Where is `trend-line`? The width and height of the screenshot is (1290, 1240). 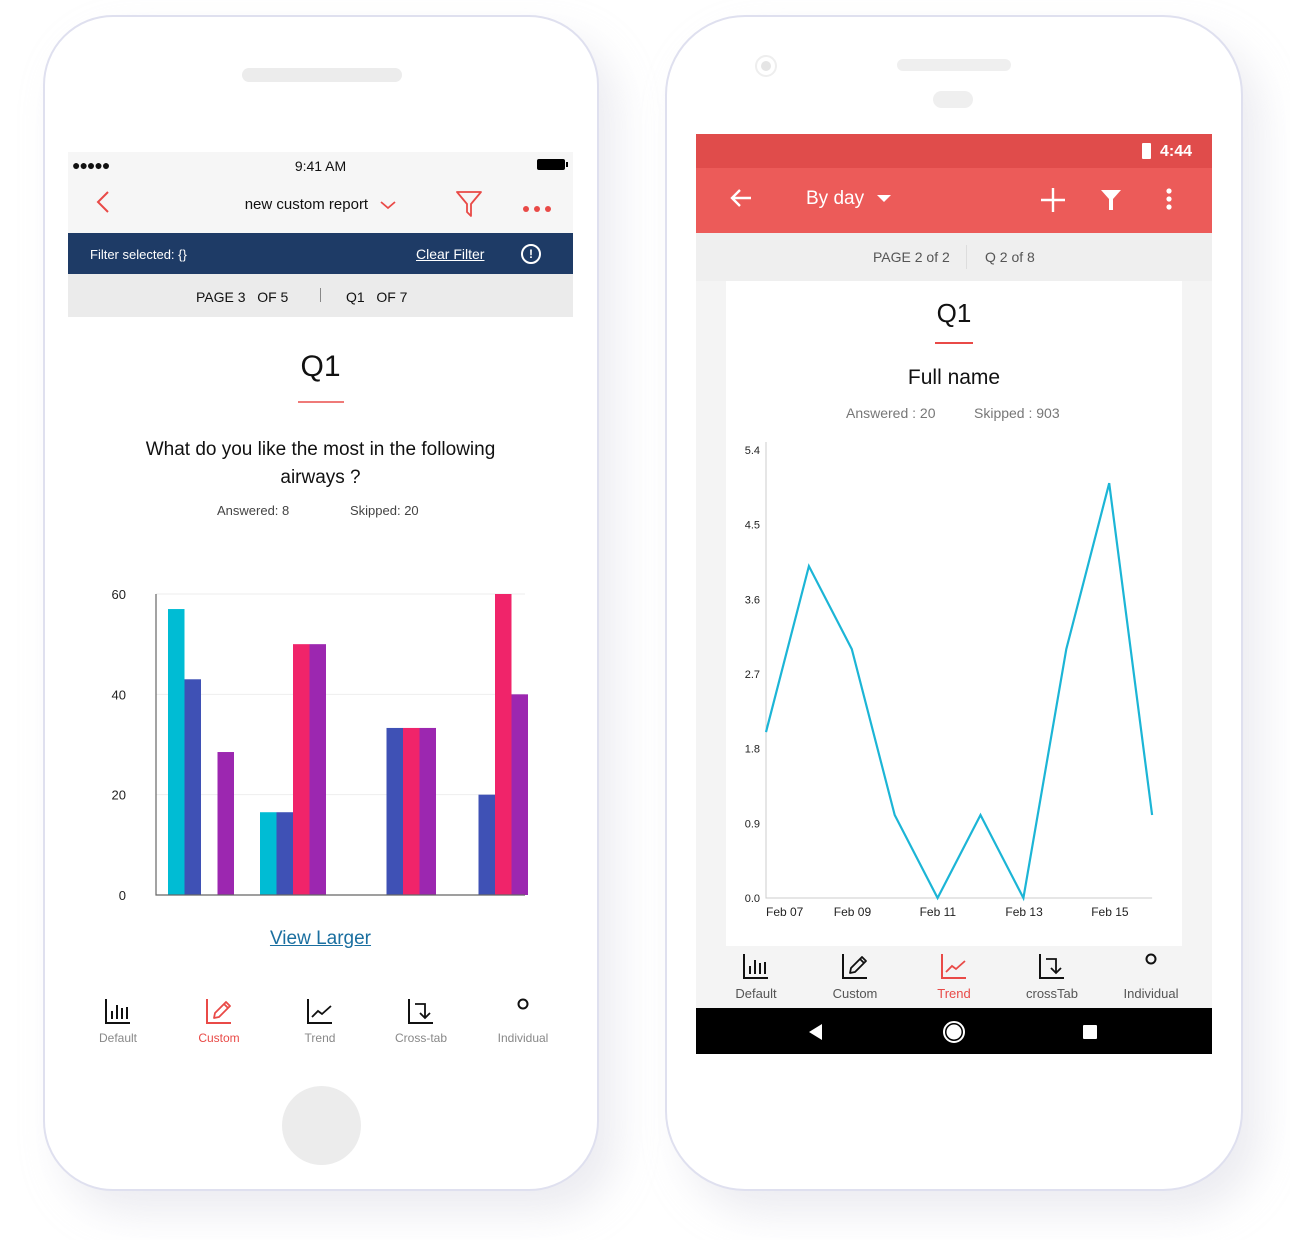 trend-line is located at coordinates (959, 692).